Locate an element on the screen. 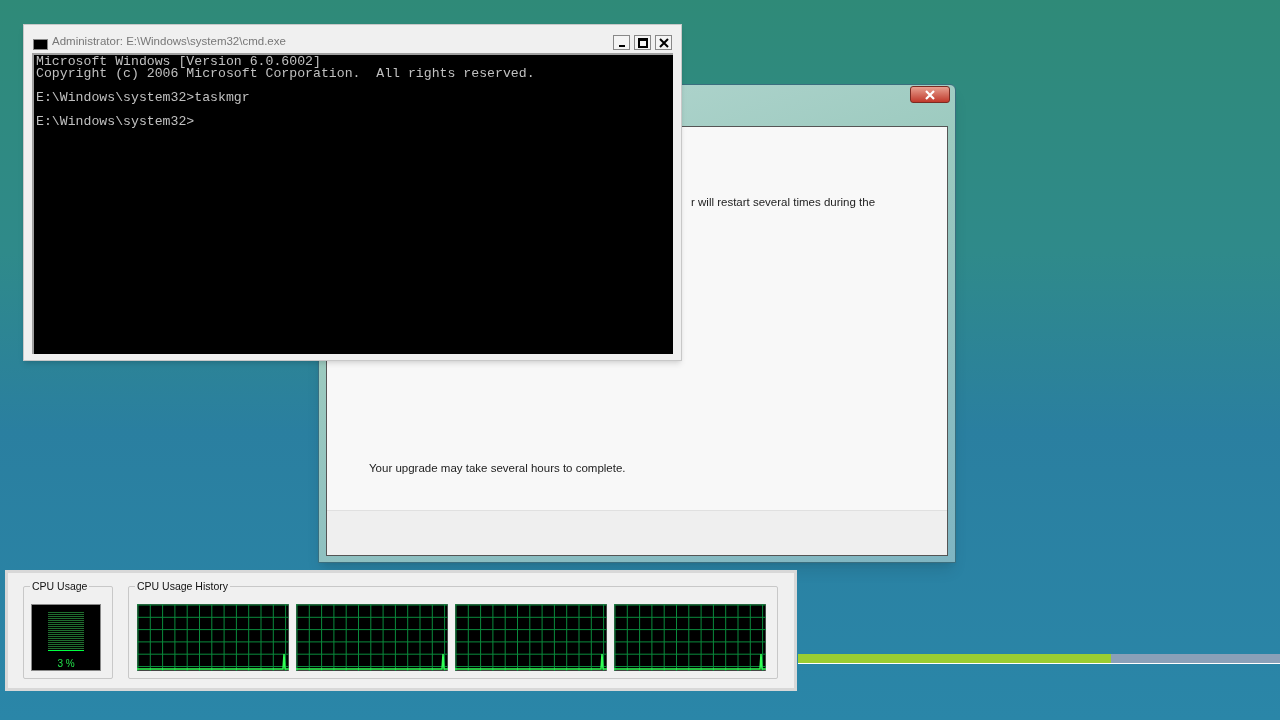  group-title: CPU Usage is located at coordinates (60, 586).